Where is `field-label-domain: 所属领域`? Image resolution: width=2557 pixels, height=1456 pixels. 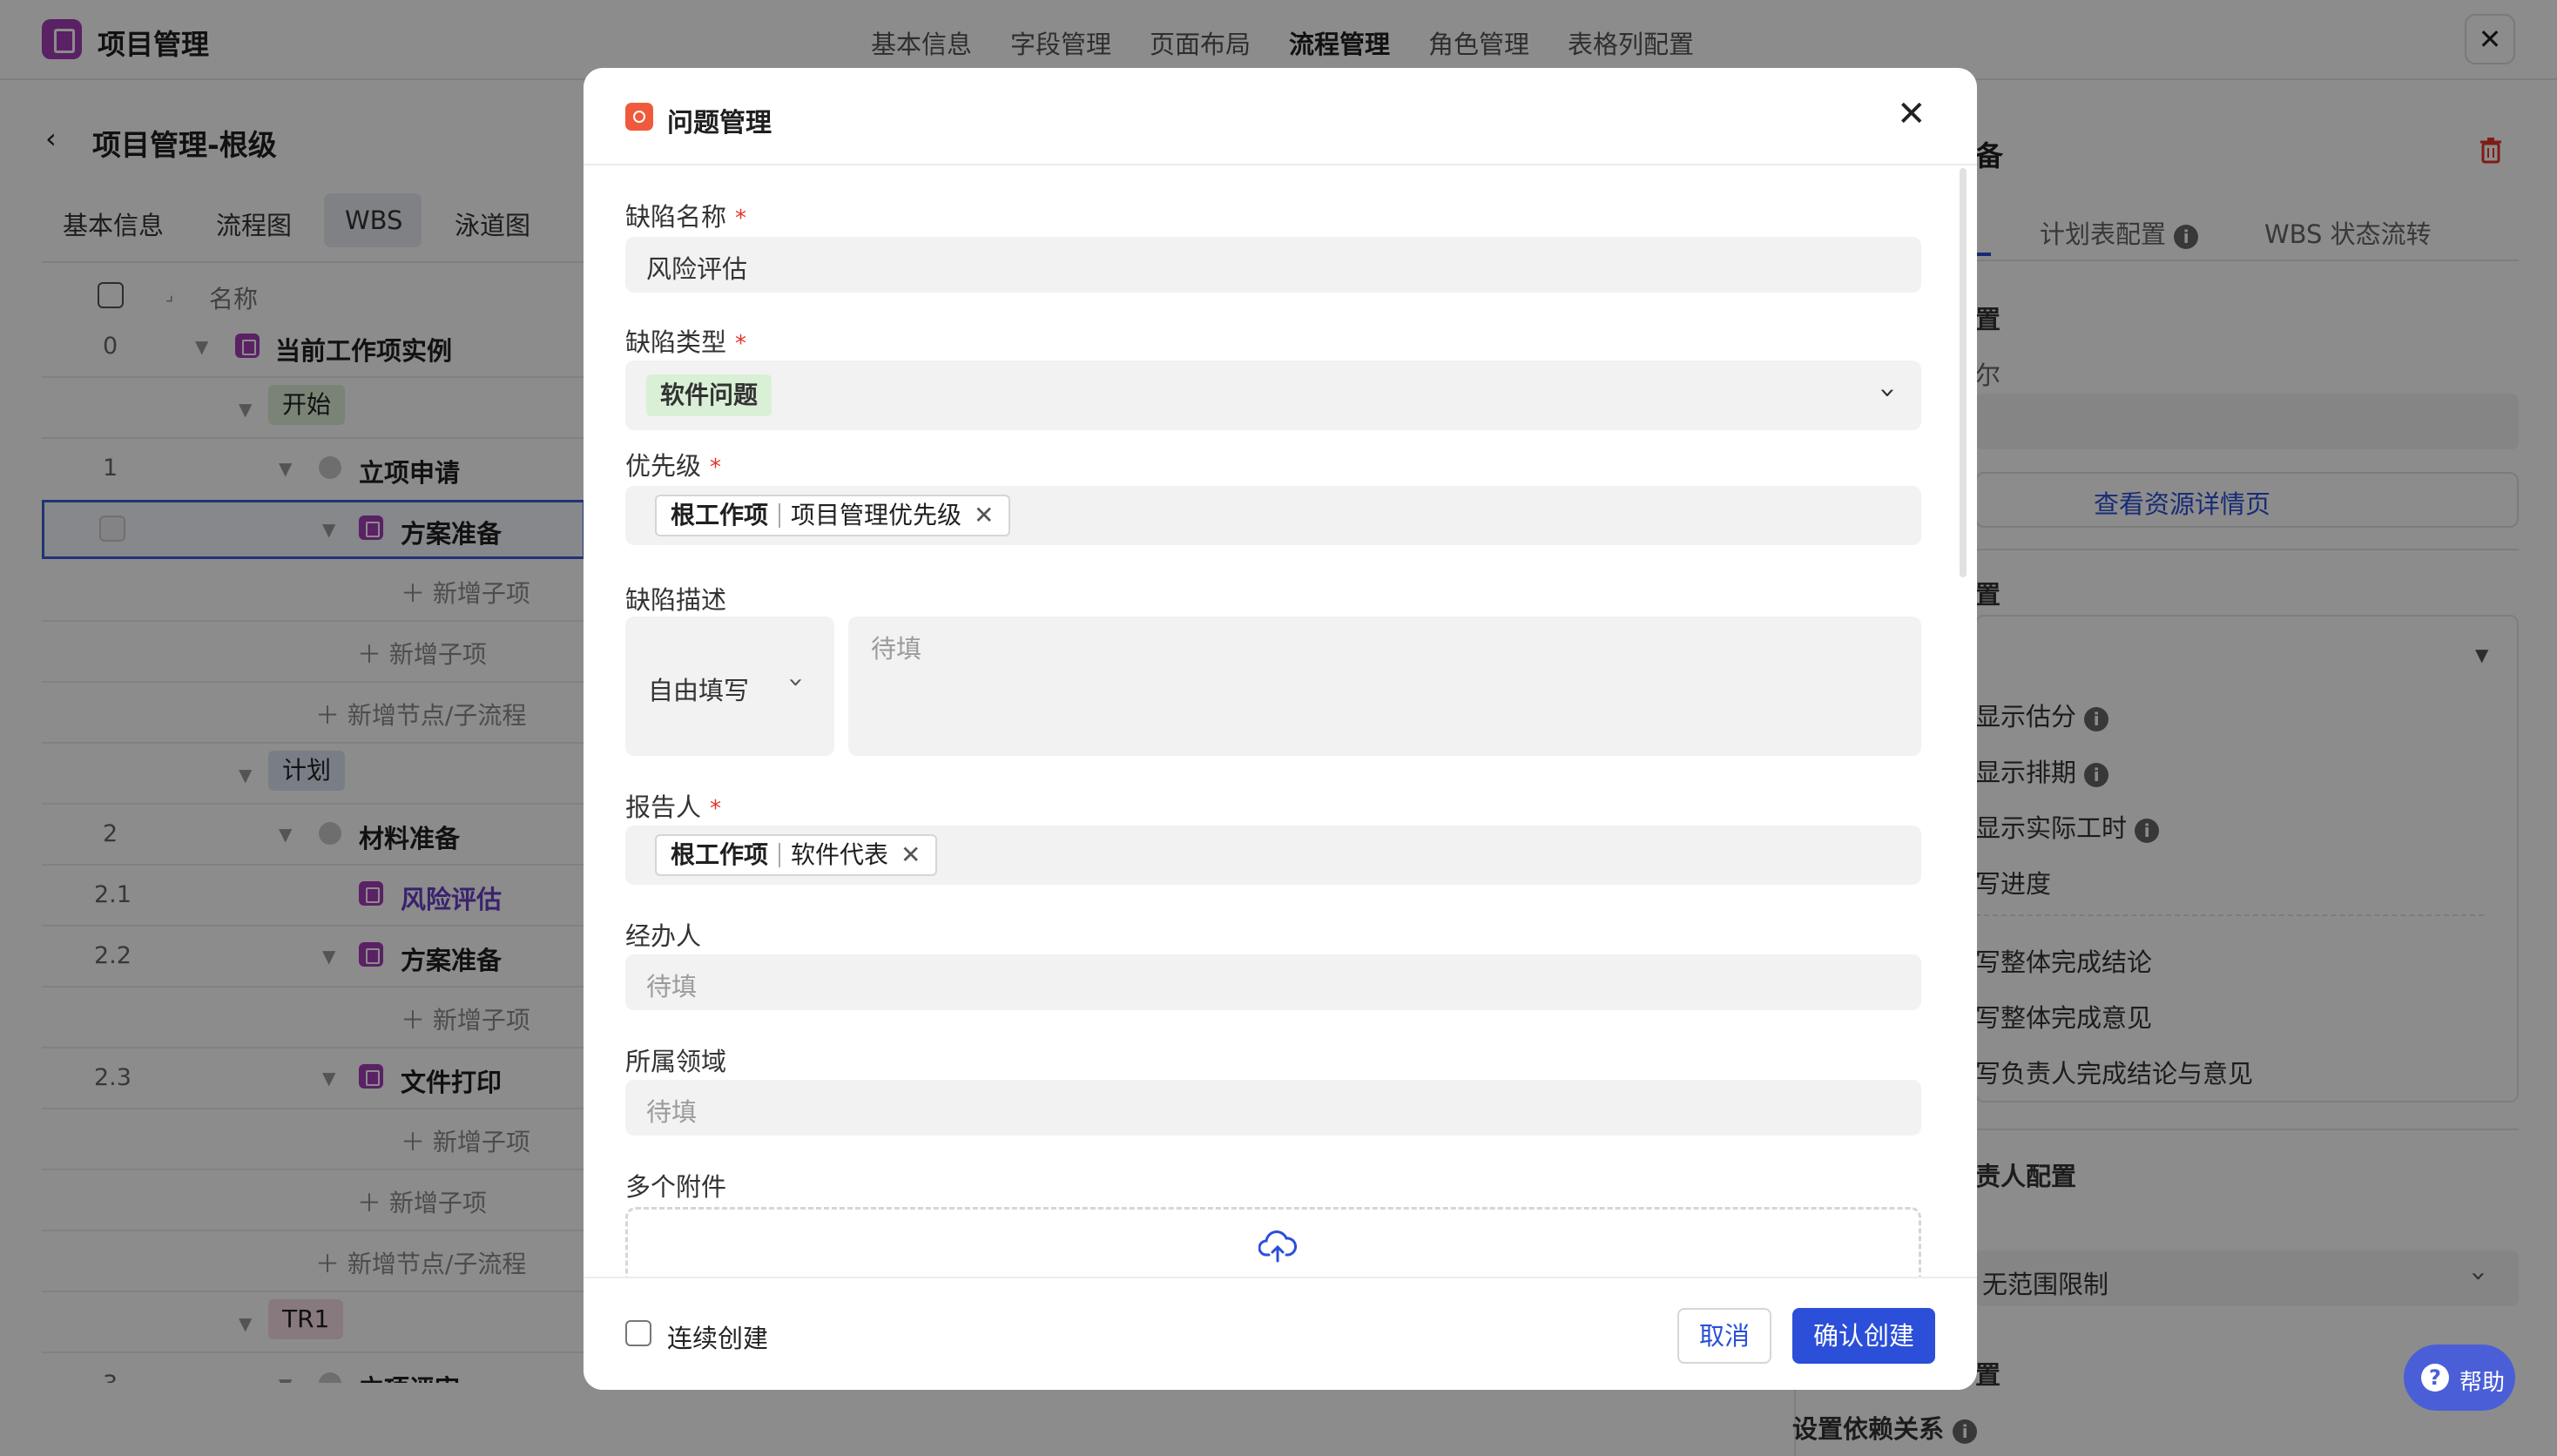 field-label-domain: 所属领域 is located at coordinates (676, 1061).